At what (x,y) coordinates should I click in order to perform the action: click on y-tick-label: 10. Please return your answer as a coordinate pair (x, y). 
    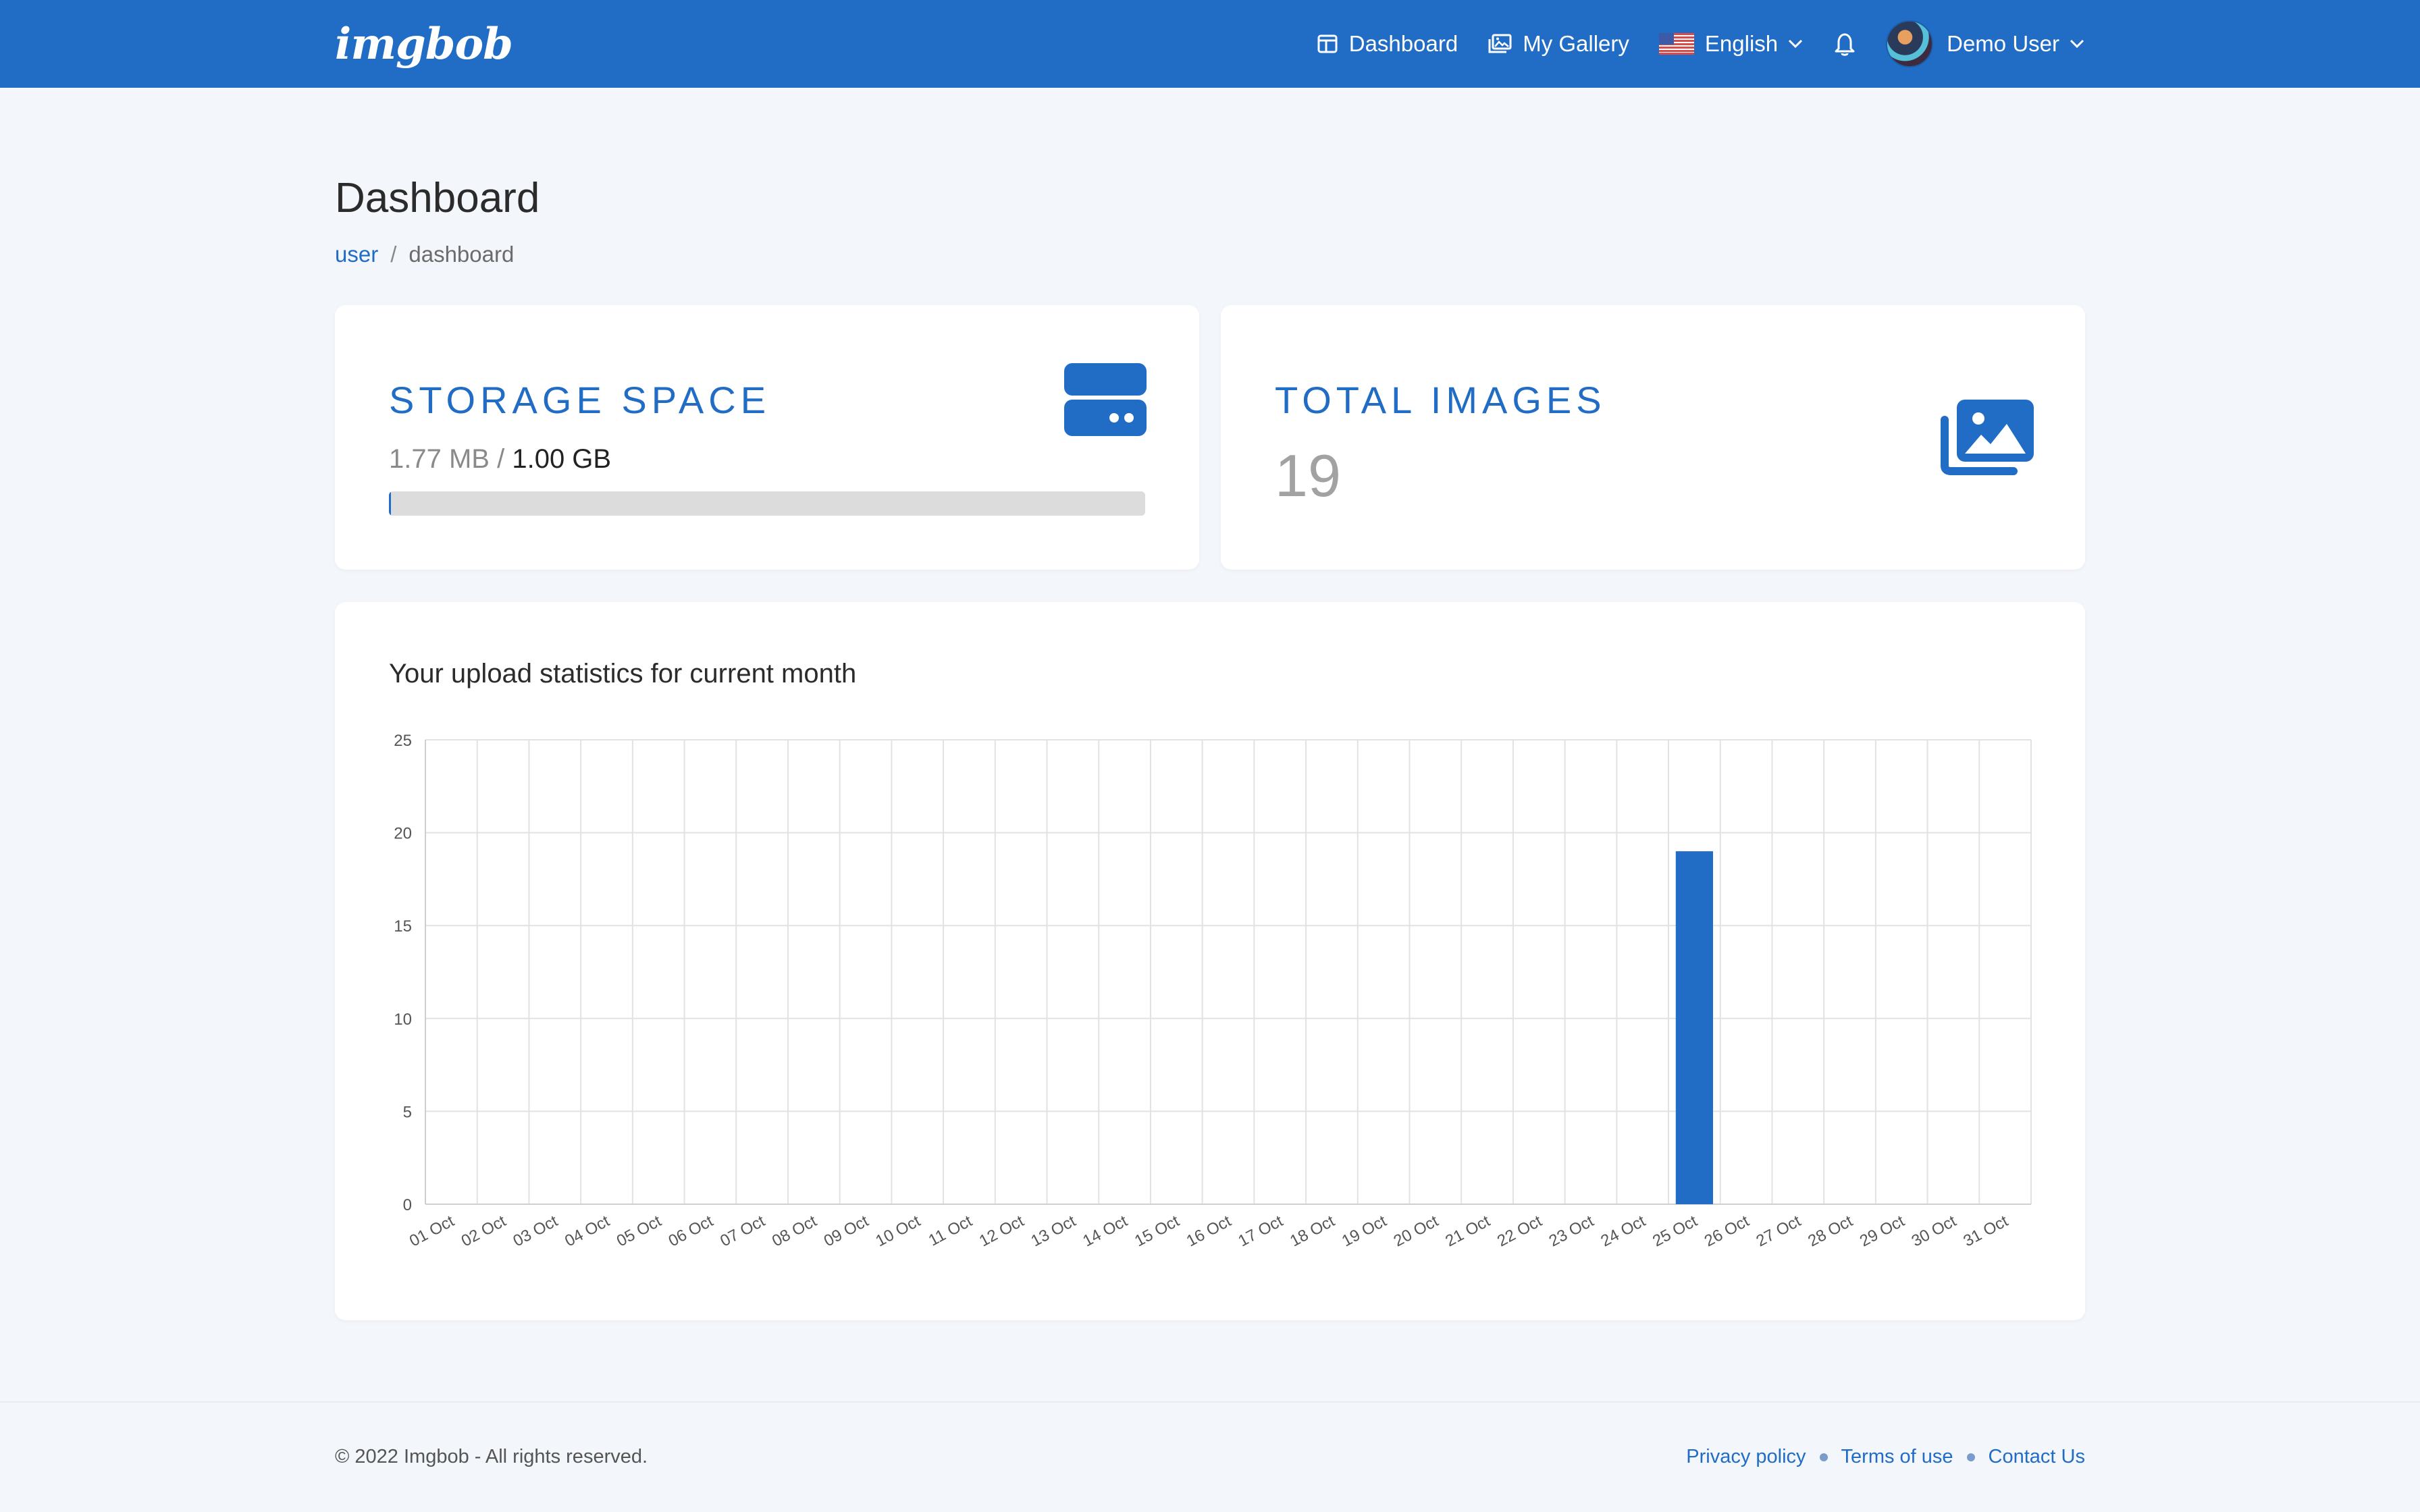
    Looking at the image, I should click on (403, 1019).